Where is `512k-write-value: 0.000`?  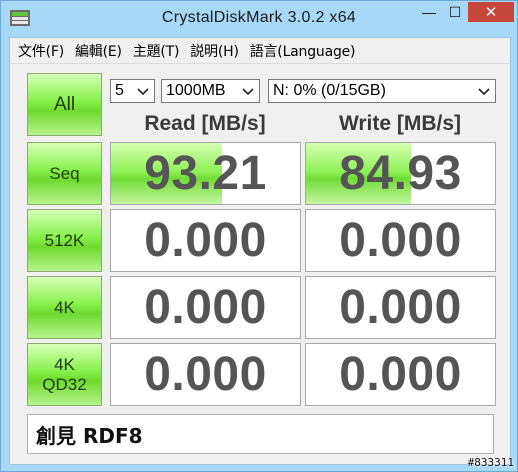 512k-write-value: 0.000 is located at coordinates (400, 240).